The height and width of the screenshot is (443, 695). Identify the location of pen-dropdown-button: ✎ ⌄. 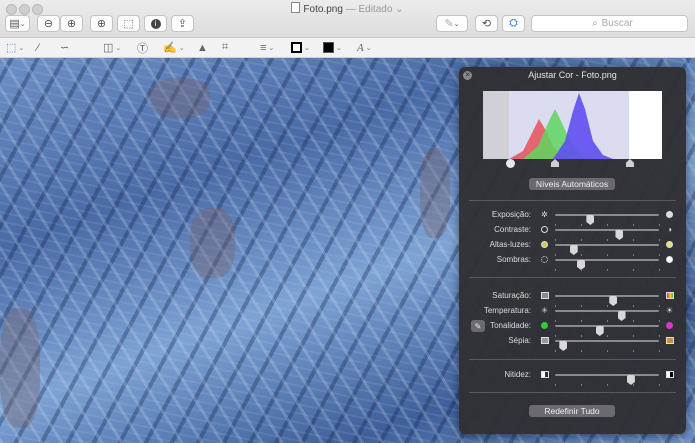
(452, 23).